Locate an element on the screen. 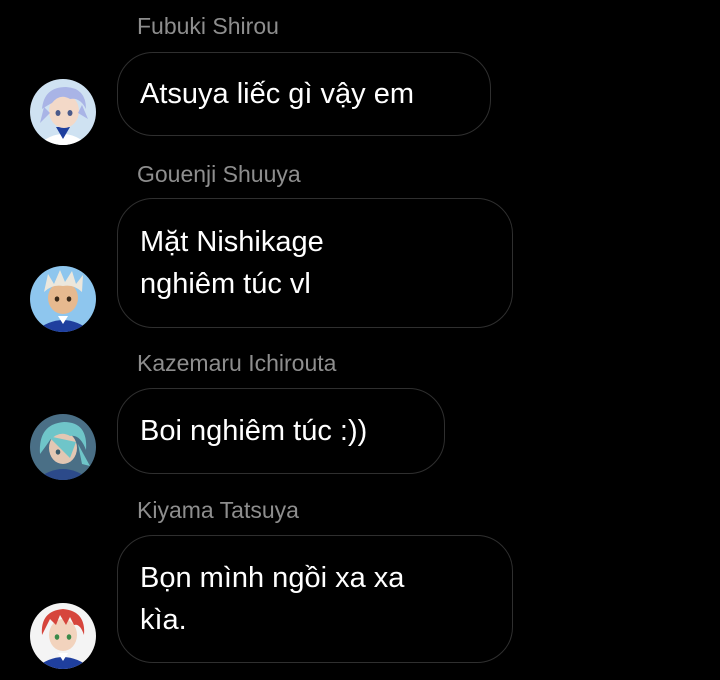  message-bubble: Boi nghiêm túc :)) is located at coordinates (281, 431).